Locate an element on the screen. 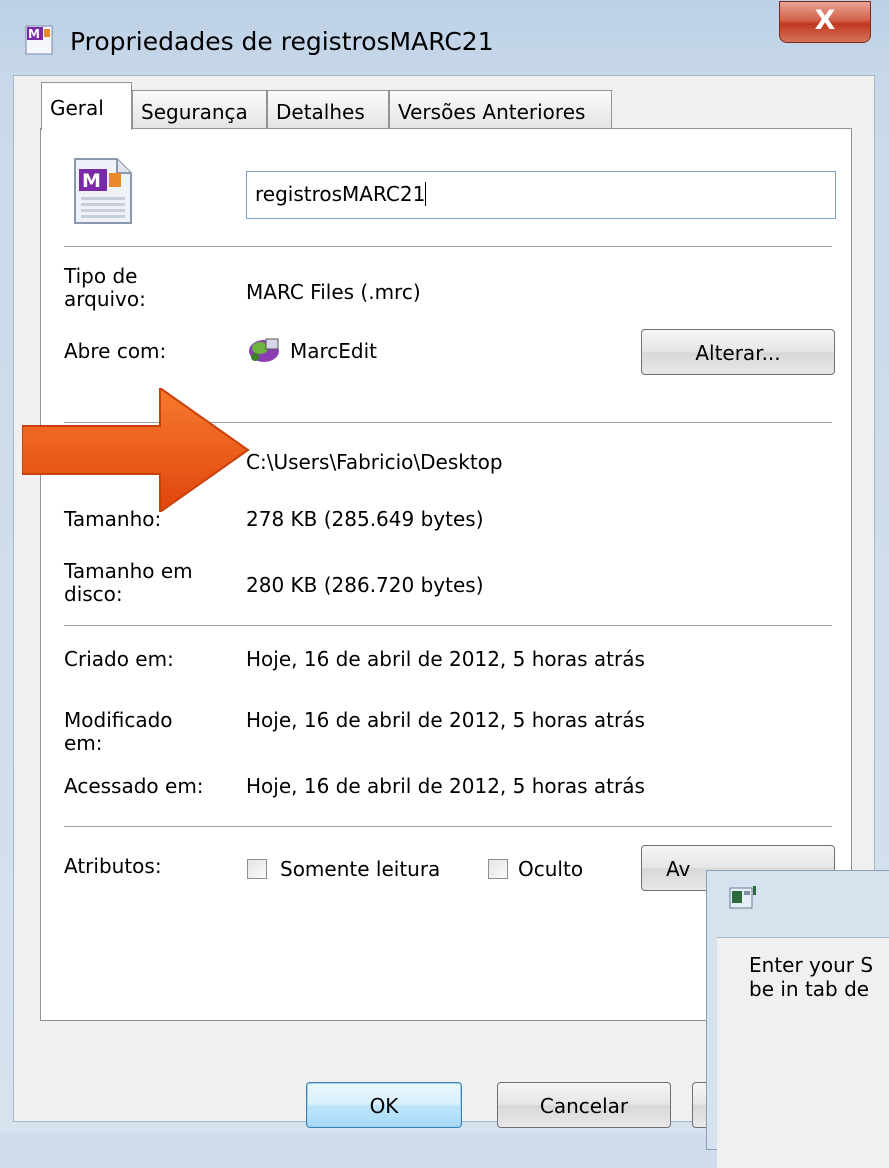  tab-versoes-anteriores: Versões Anteriores is located at coordinates (500, 109).